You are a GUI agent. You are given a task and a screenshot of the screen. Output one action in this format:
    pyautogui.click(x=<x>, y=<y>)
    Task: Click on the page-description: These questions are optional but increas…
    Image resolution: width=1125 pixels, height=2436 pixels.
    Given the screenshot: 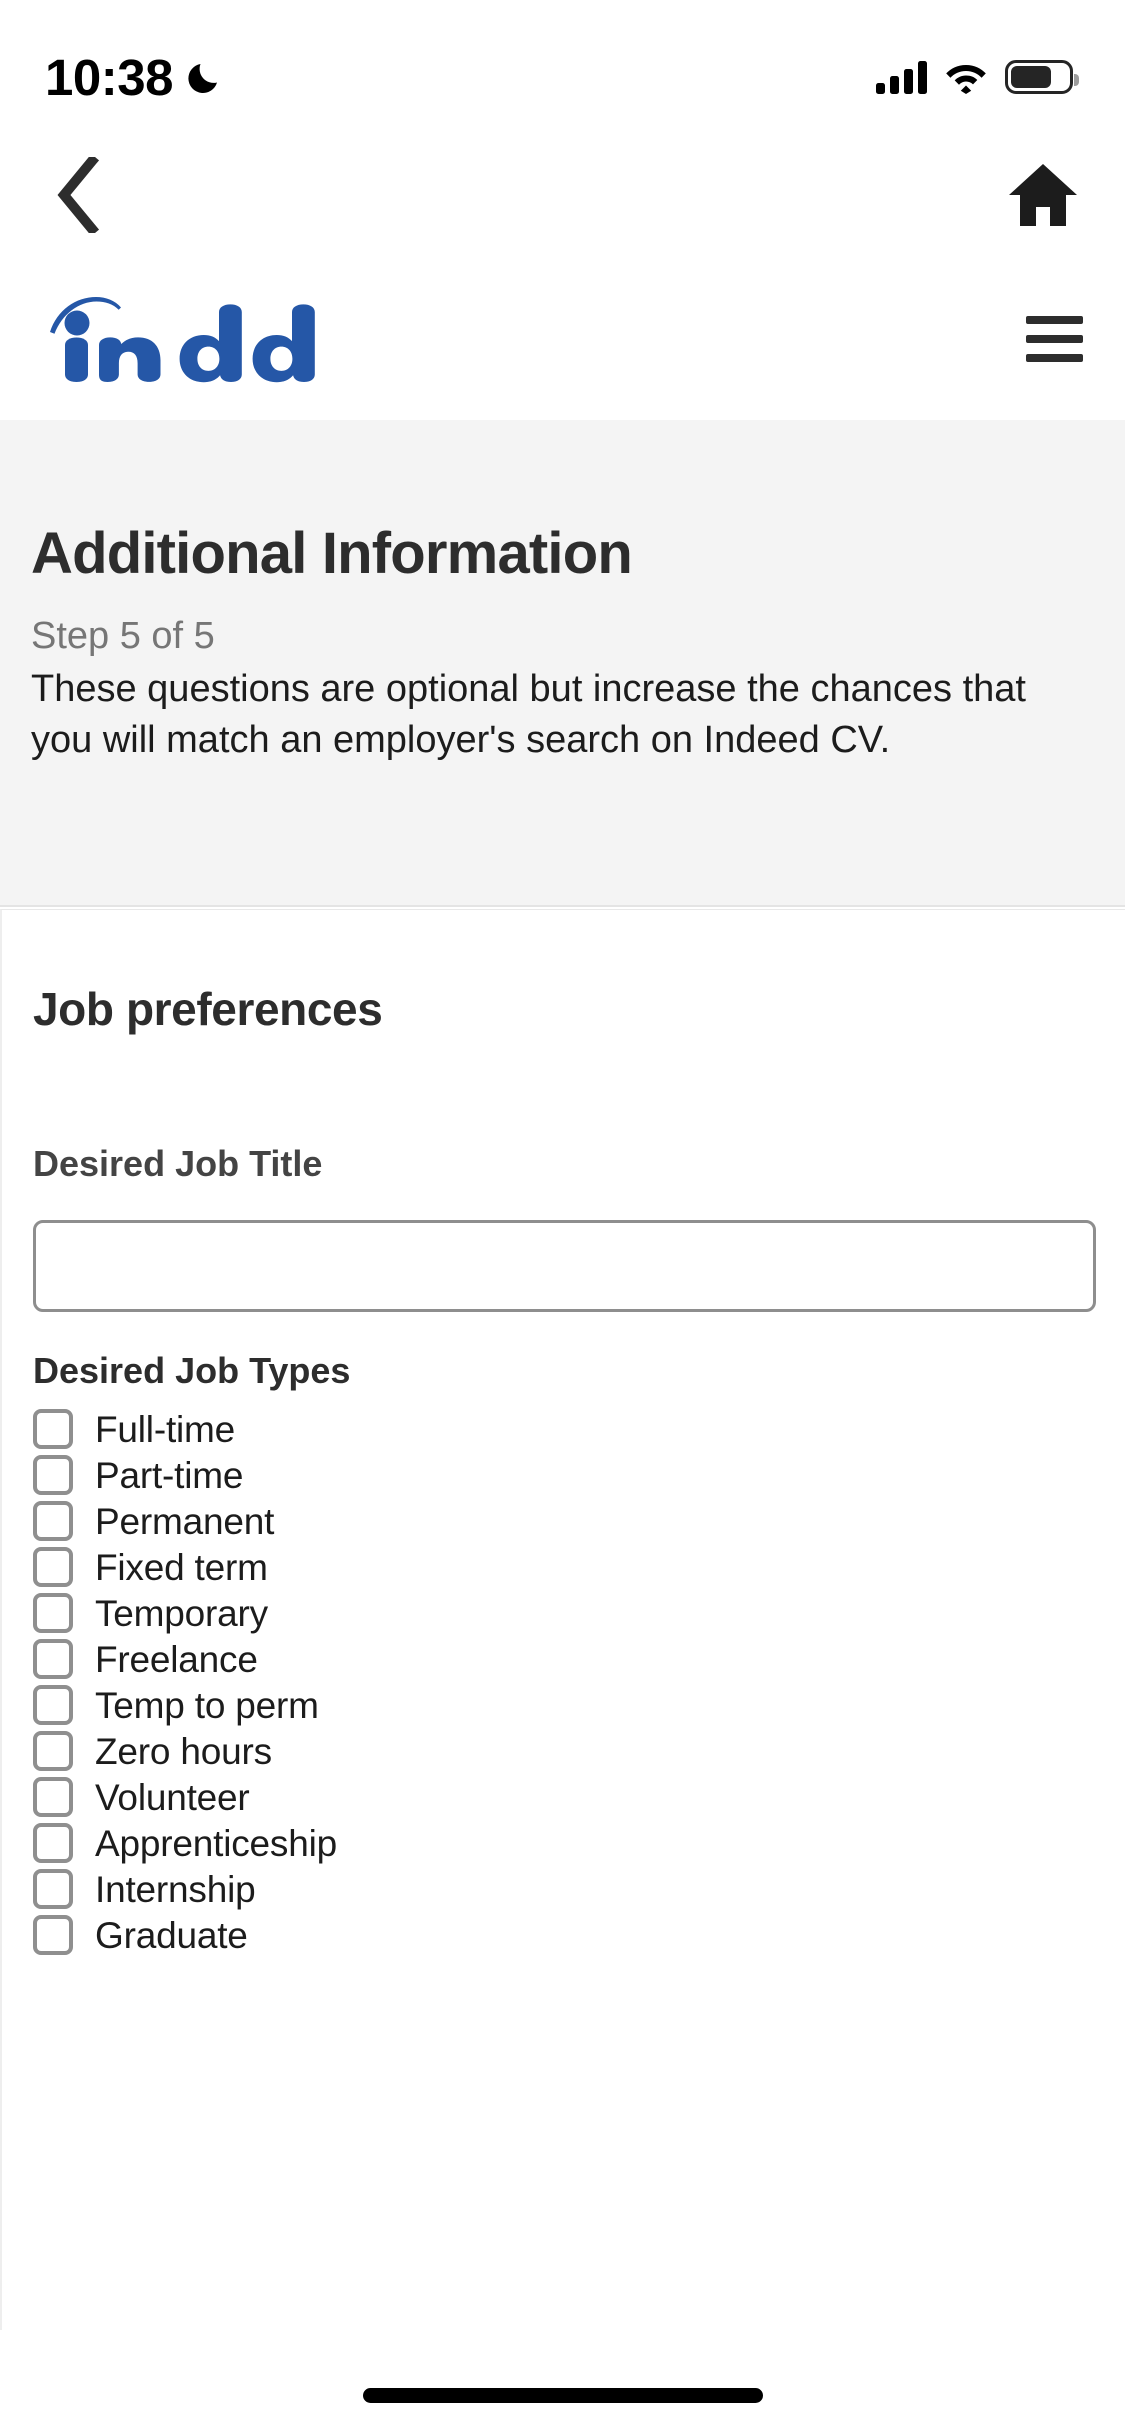 What is the action you would take?
    pyautogui.click(x=528, y=714)
    